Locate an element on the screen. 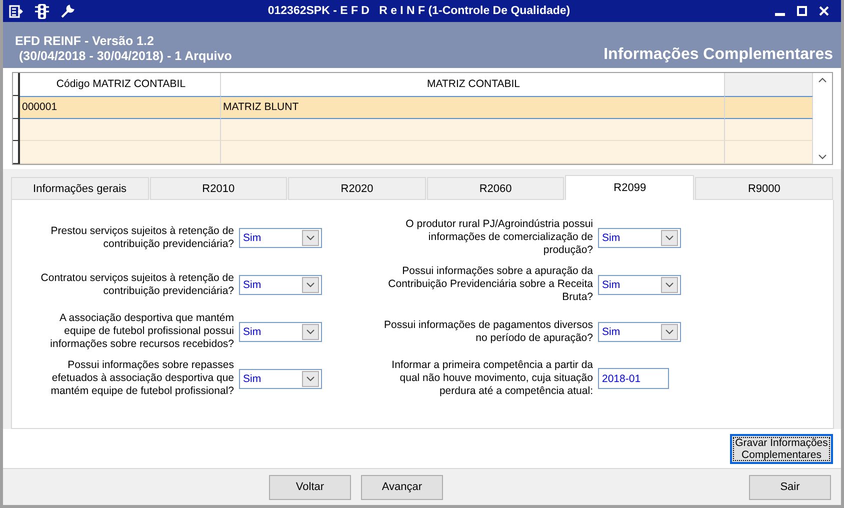 The height and width of the screenshot is (508, 844). save-button: Gravar Informações Complementares is located at coordinates (781, 449).